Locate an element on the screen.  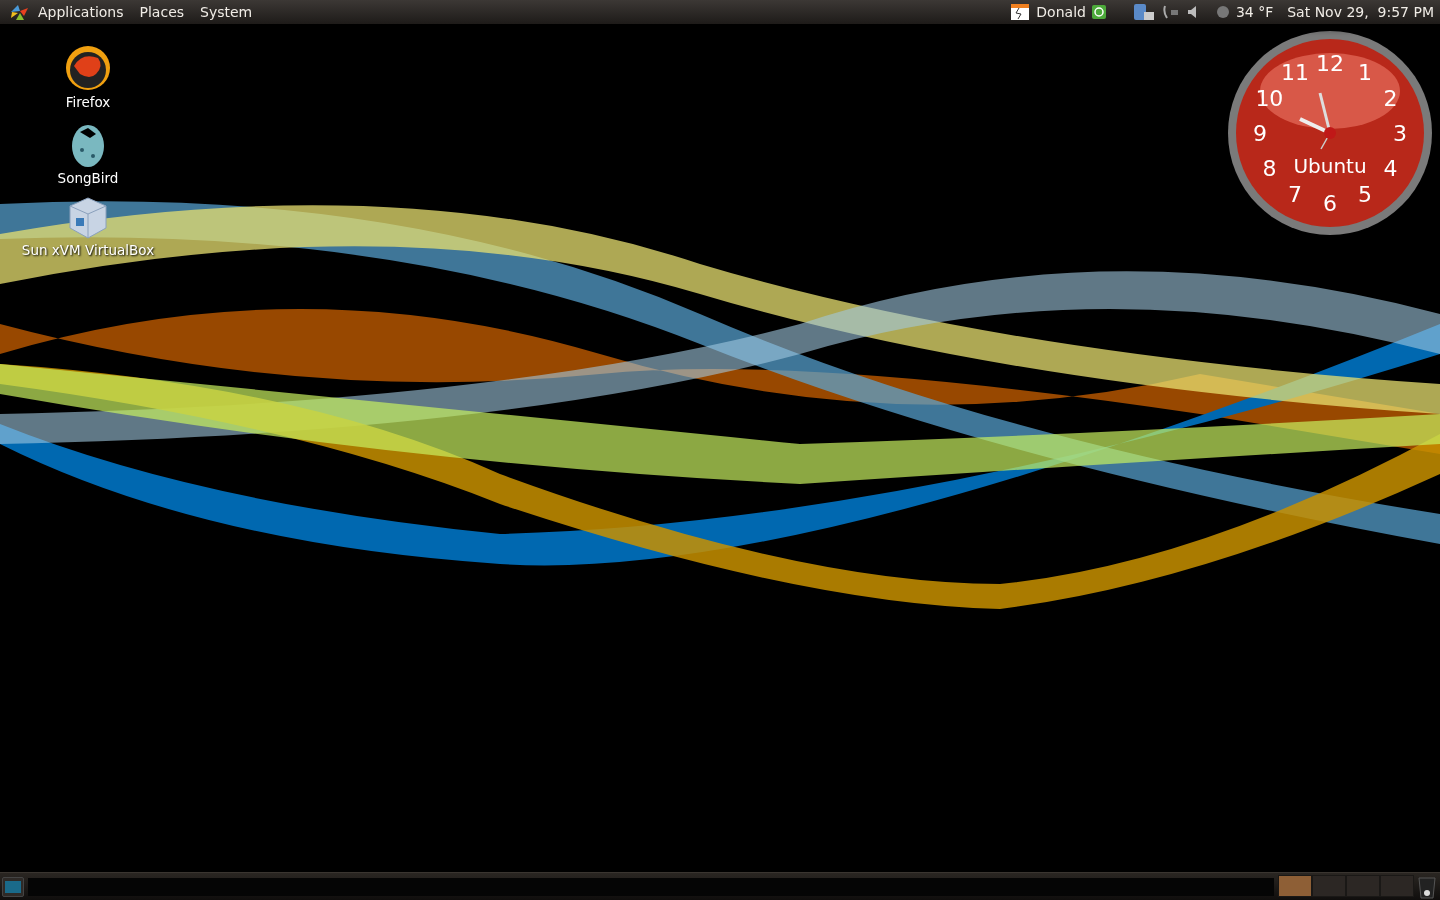
clock-numeral: 12 is located at coordinates (1330, 63).